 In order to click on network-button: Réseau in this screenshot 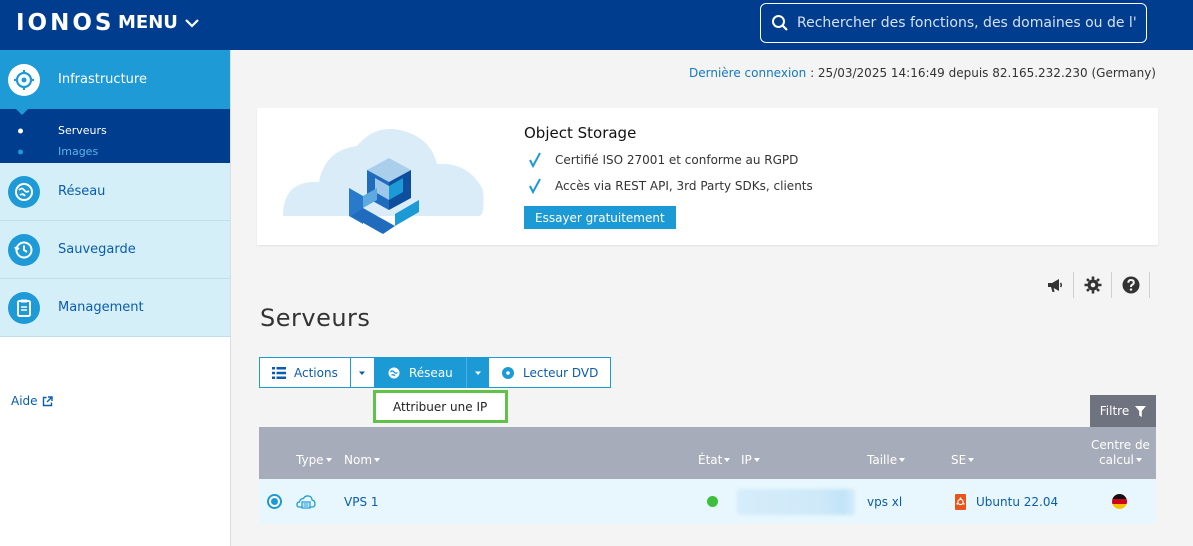, I will do `click(420, 372)`.